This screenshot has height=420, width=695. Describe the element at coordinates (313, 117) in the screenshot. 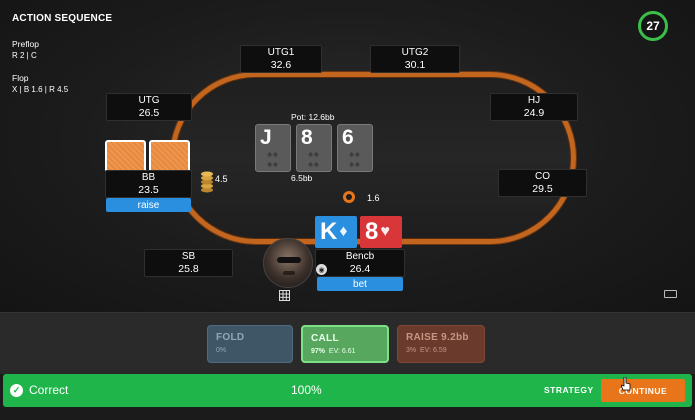

I see `pot-label: Pot: 12.6bb` at that location.